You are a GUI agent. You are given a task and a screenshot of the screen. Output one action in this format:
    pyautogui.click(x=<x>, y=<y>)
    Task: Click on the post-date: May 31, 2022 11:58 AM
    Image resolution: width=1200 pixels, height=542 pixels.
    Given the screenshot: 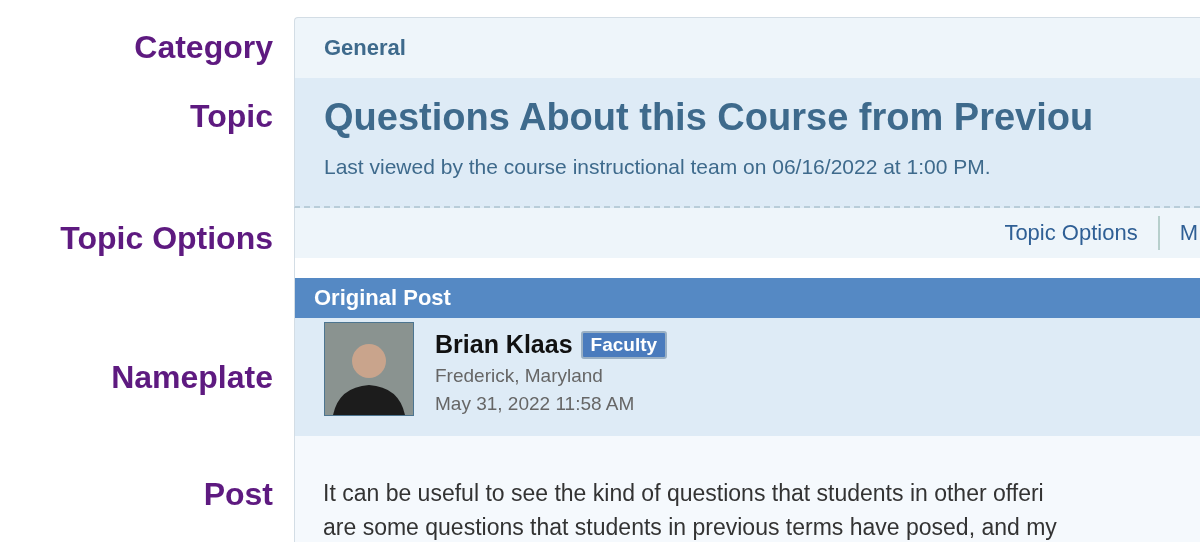 What is the action you would take?
    pyautogui.click(x=535, y=404)
    